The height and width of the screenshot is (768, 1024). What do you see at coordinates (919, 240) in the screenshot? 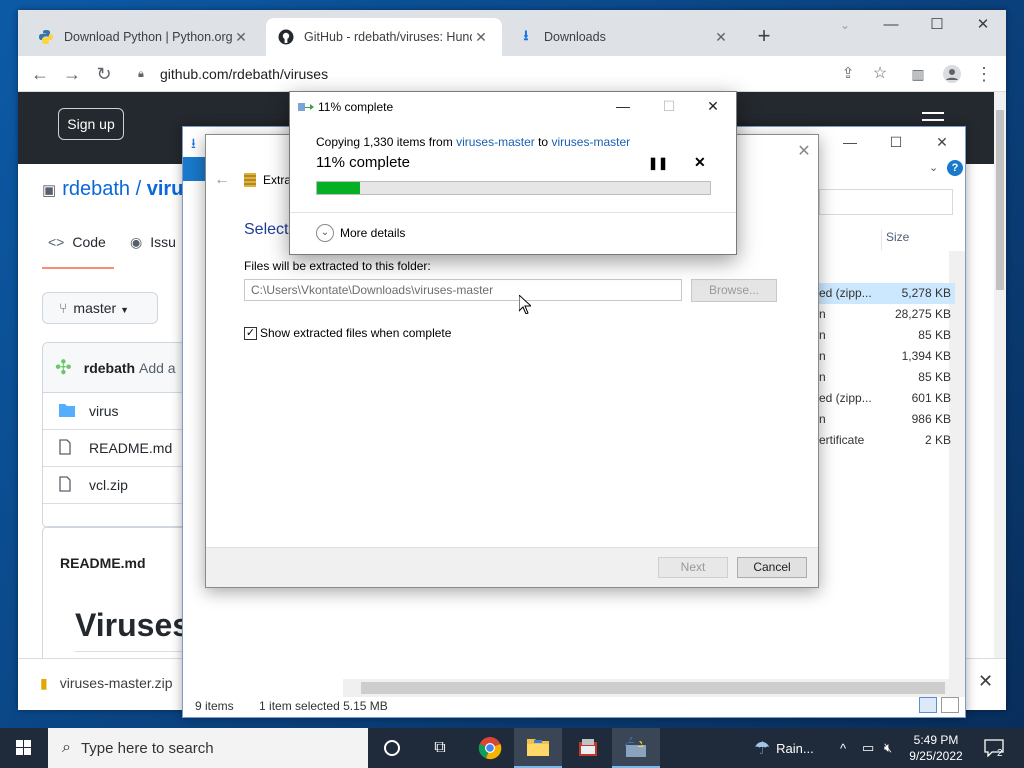
I see `column-header-size: Size` at bounding box center [919, 240].